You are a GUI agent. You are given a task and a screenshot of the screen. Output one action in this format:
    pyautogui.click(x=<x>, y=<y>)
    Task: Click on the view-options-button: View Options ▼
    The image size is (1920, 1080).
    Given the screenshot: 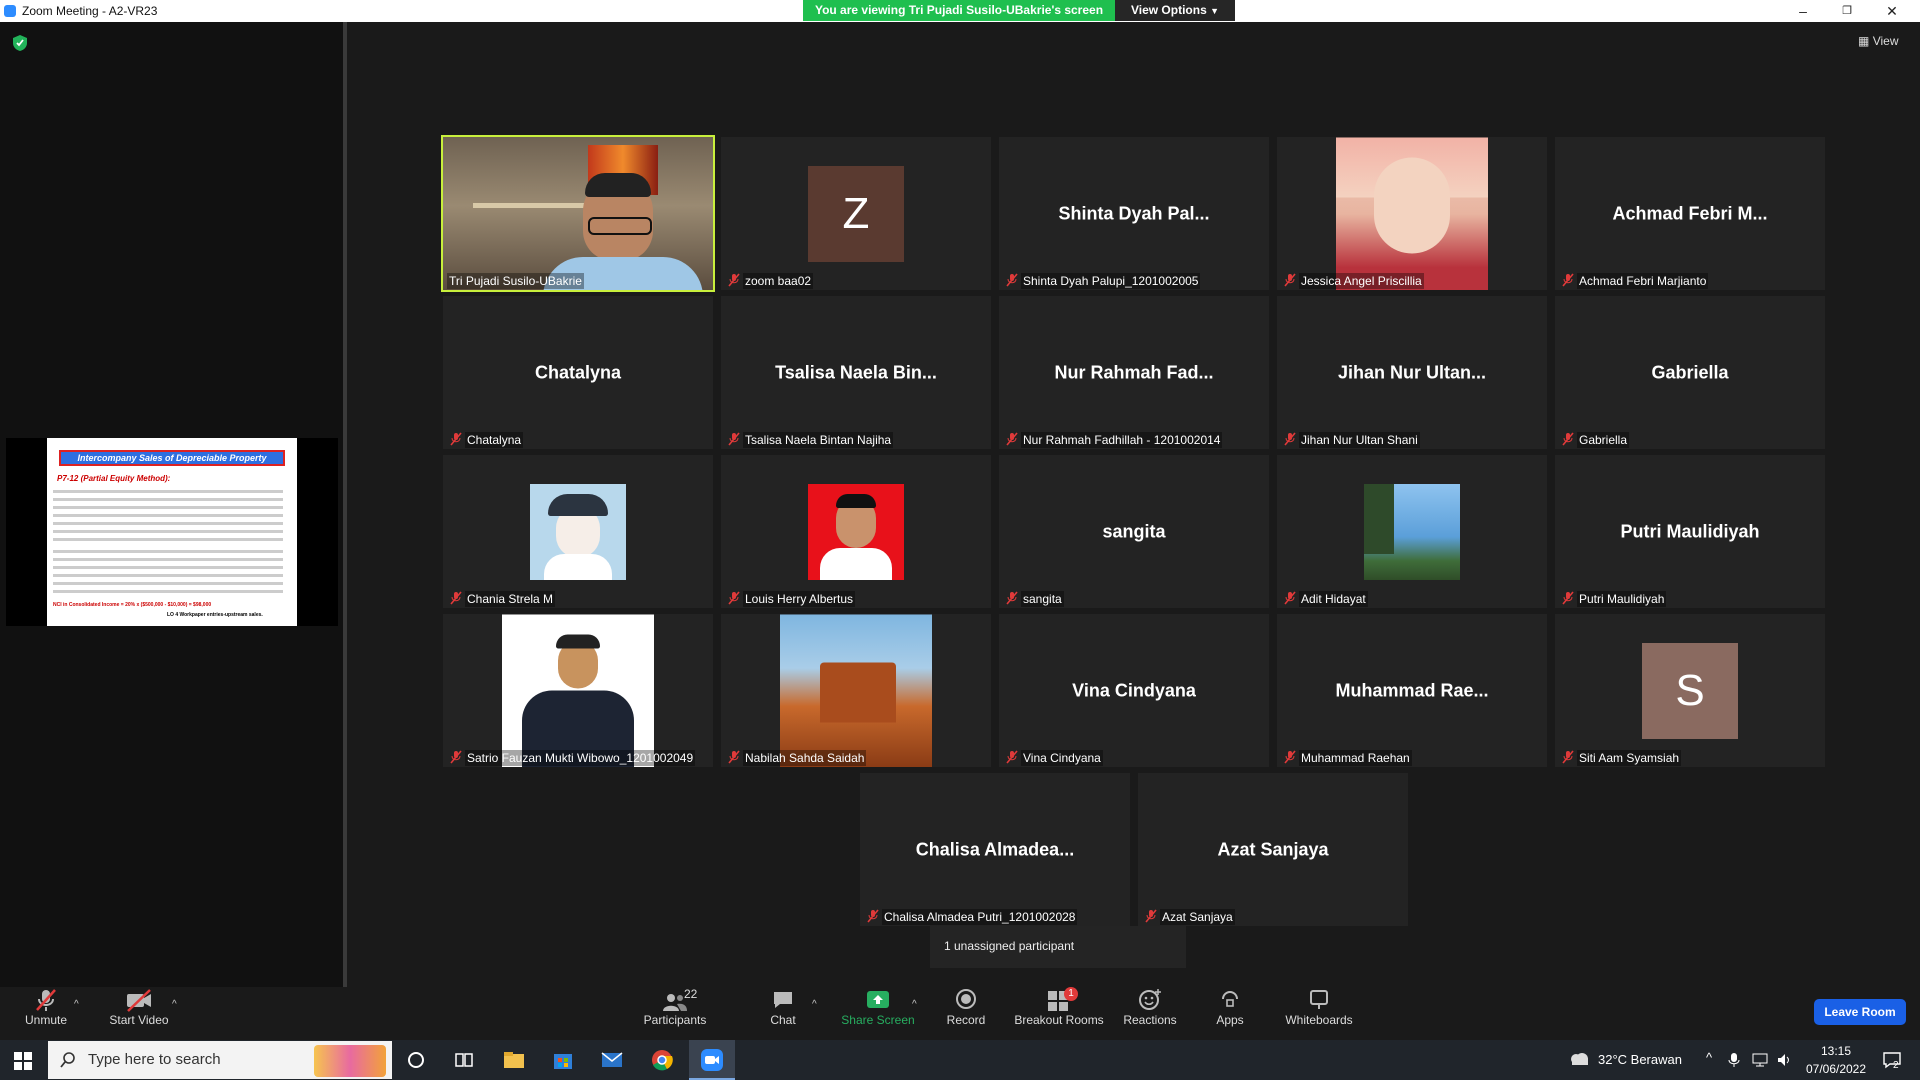 What is the action you would take?
    pyautogui.click(x=1175, y=10)
    